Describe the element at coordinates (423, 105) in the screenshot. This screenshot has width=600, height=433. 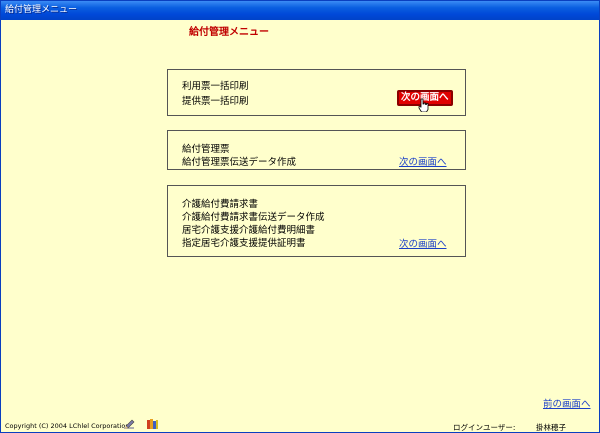
I see `hand-pointer-cursor-icon` at that location.